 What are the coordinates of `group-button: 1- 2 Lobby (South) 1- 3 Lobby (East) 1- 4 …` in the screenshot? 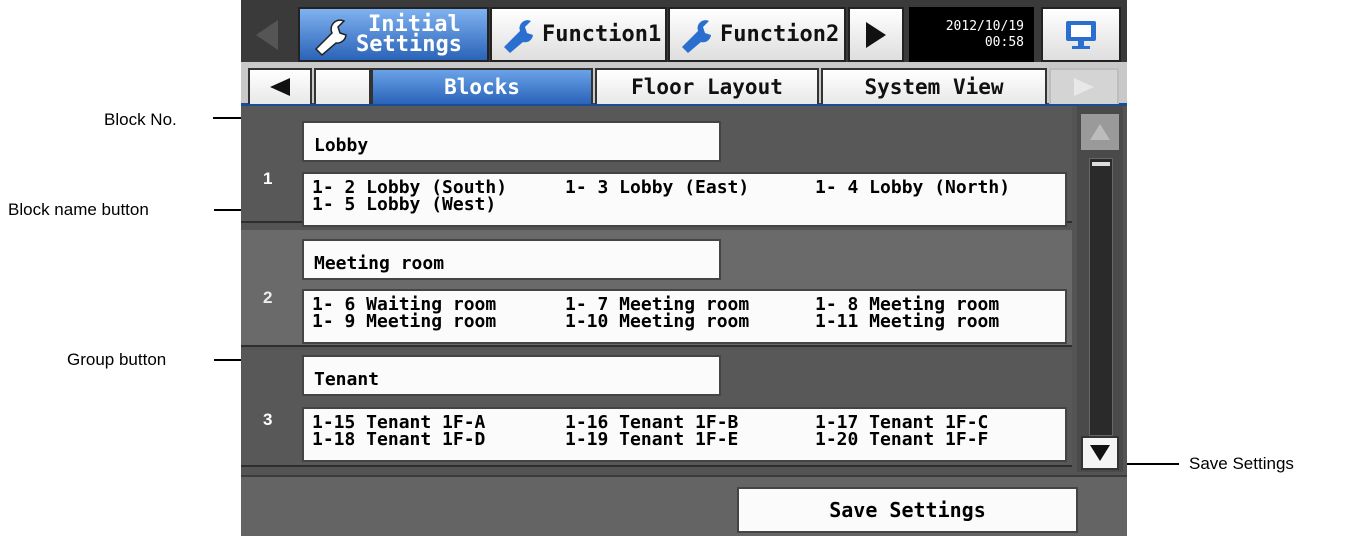 It's located at (684, 199).